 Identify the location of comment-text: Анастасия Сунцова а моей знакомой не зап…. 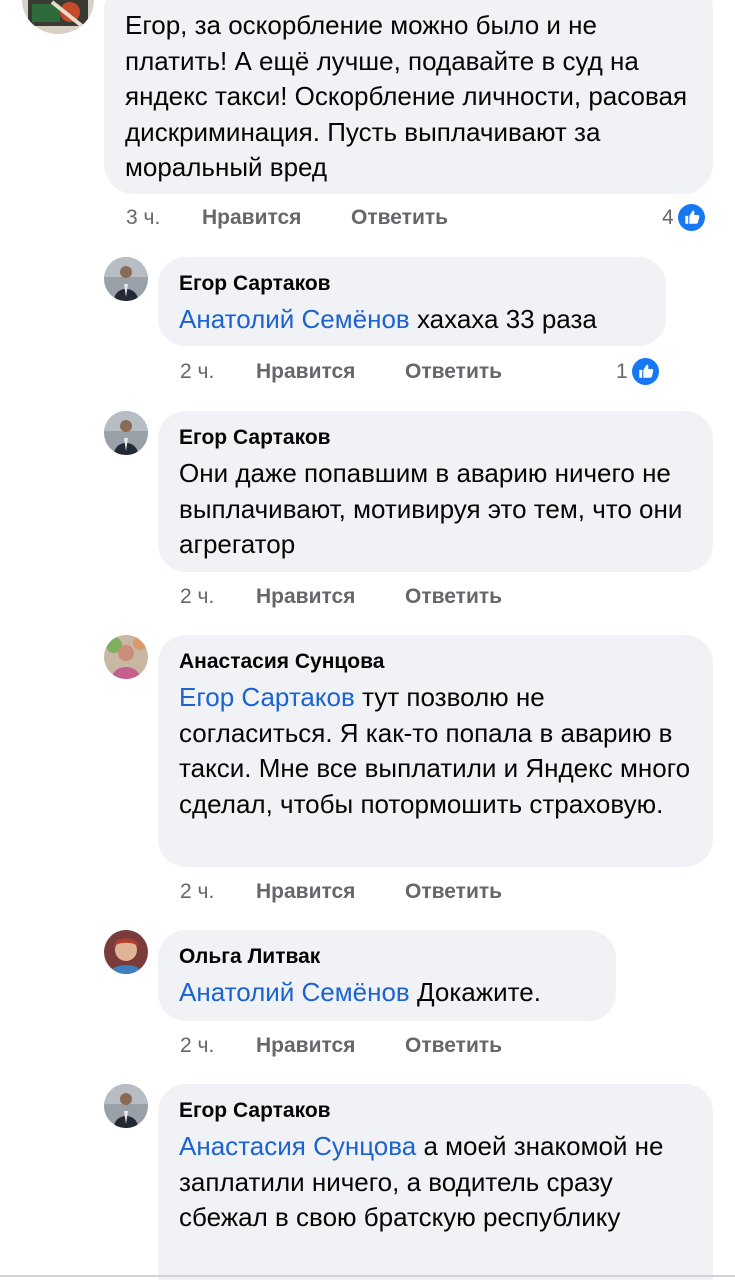
(439, 1182).